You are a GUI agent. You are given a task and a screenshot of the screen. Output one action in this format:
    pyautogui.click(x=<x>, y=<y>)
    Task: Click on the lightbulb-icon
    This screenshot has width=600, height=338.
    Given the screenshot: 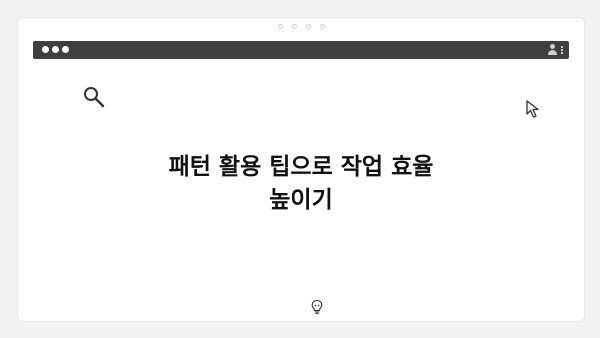 What is the action you would take?
    pyautogui.click(x=317, y=307)
    